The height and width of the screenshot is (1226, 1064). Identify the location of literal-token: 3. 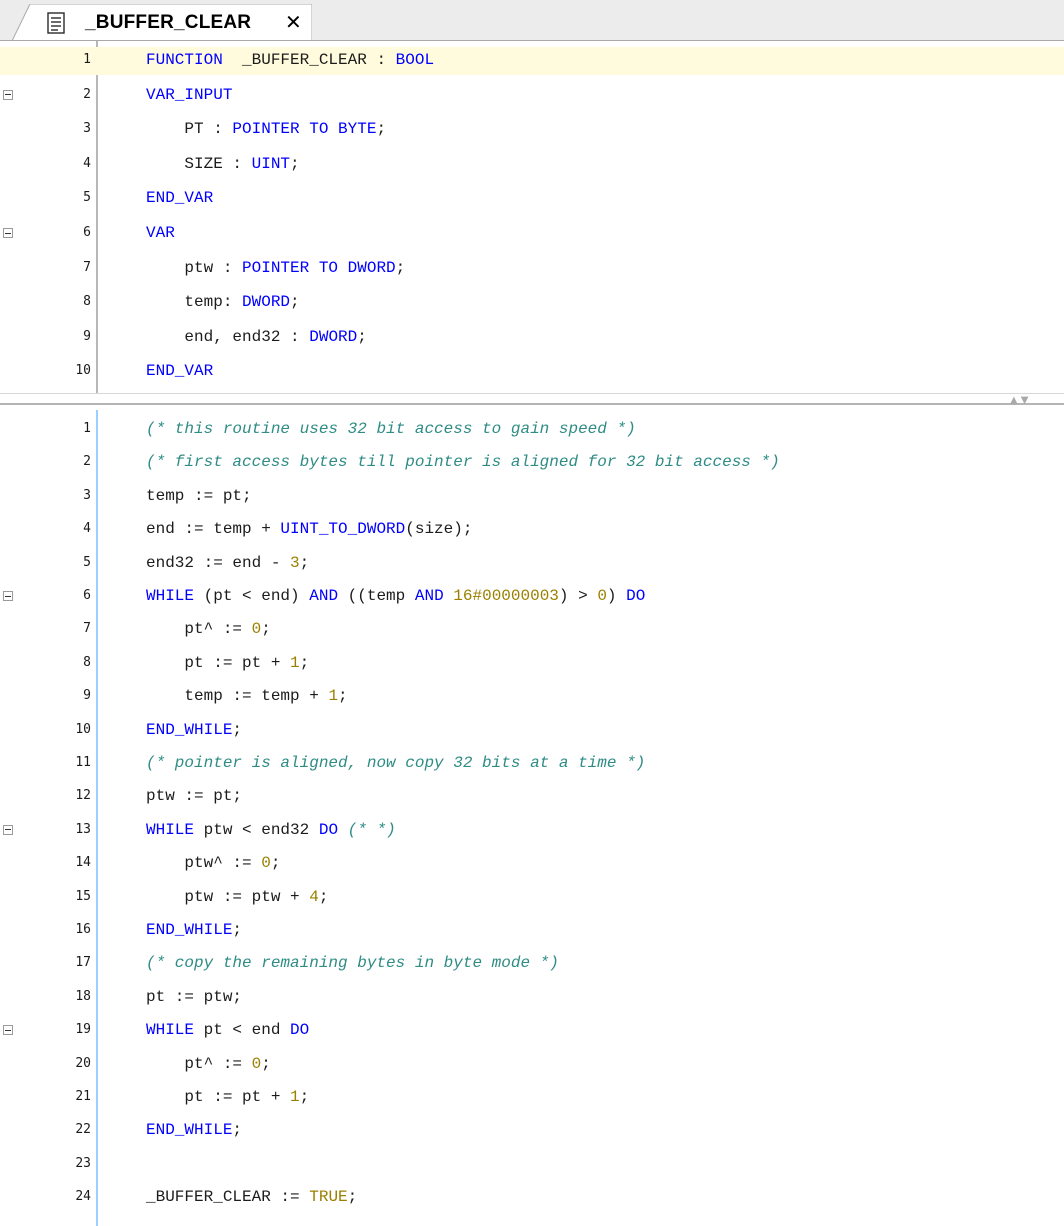
(295, 562).